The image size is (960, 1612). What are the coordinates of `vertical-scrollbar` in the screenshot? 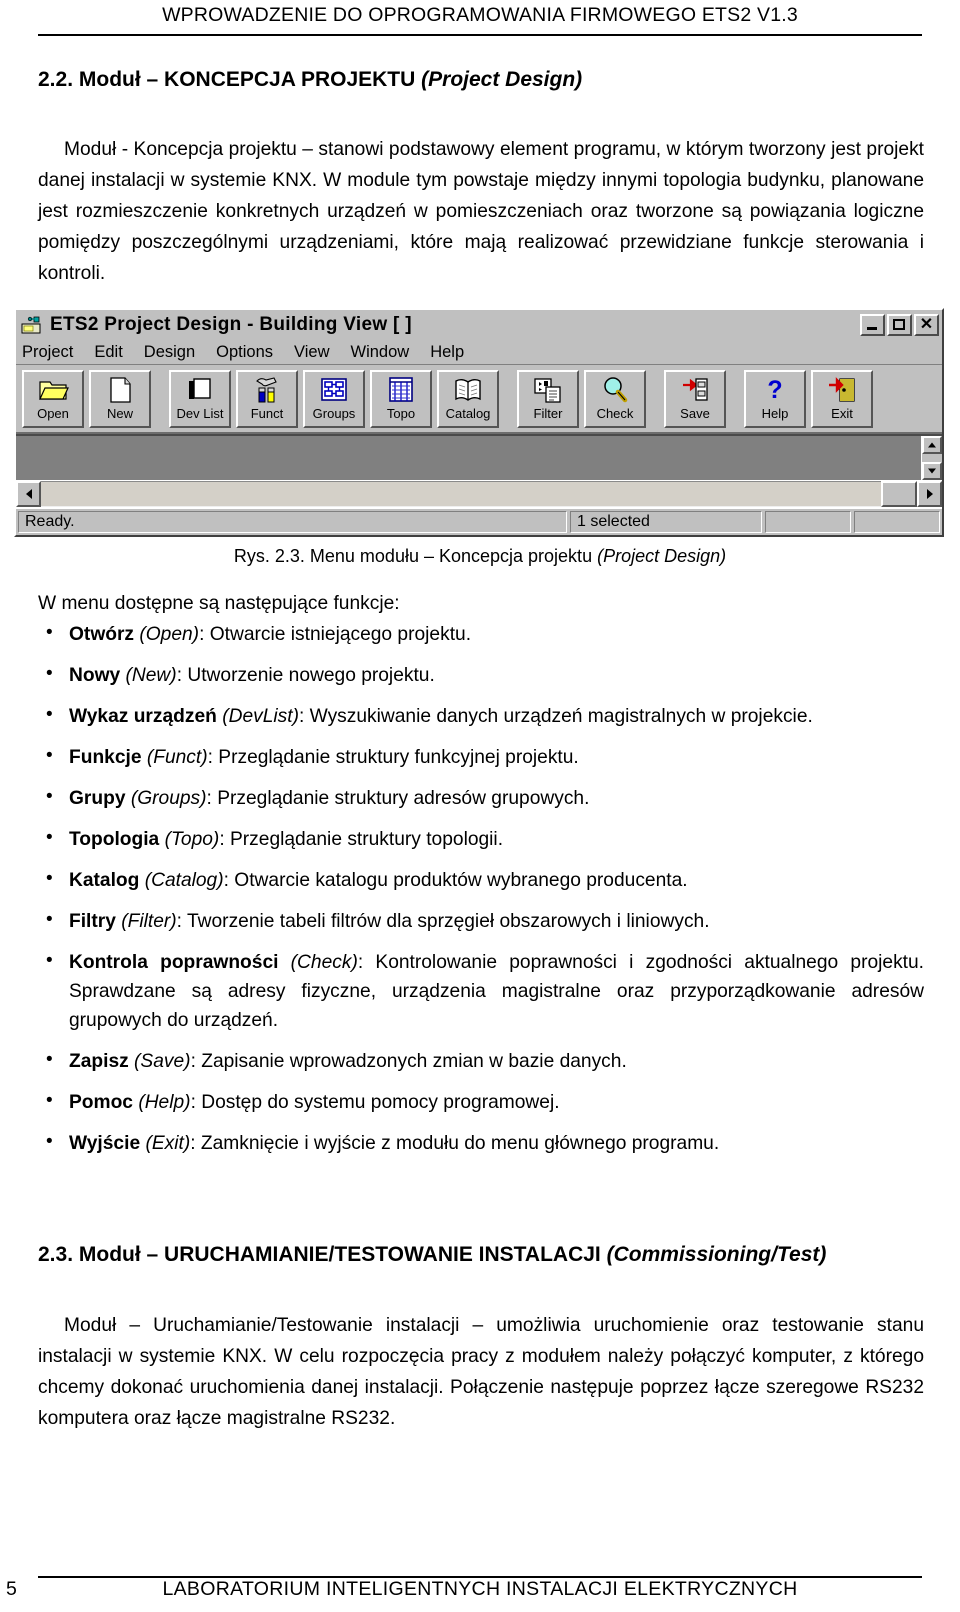 It's located at (931, 458).